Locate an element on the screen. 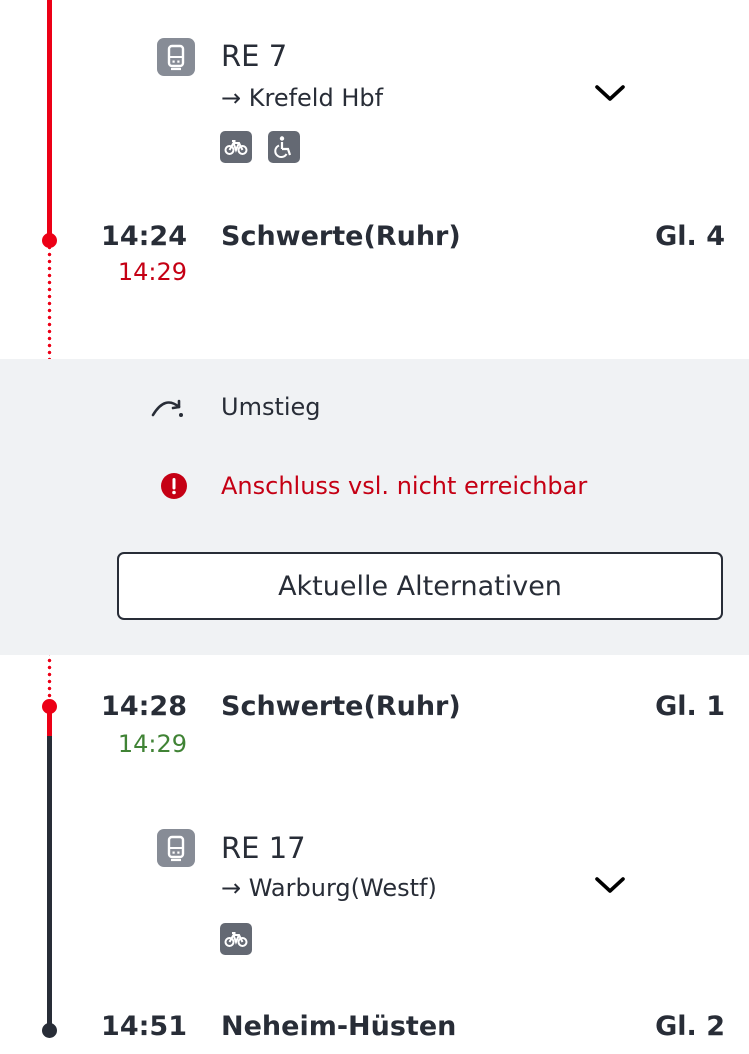 The image size is (749, 1054). platform: Gl. 1 is located at coordinates (690, 706).